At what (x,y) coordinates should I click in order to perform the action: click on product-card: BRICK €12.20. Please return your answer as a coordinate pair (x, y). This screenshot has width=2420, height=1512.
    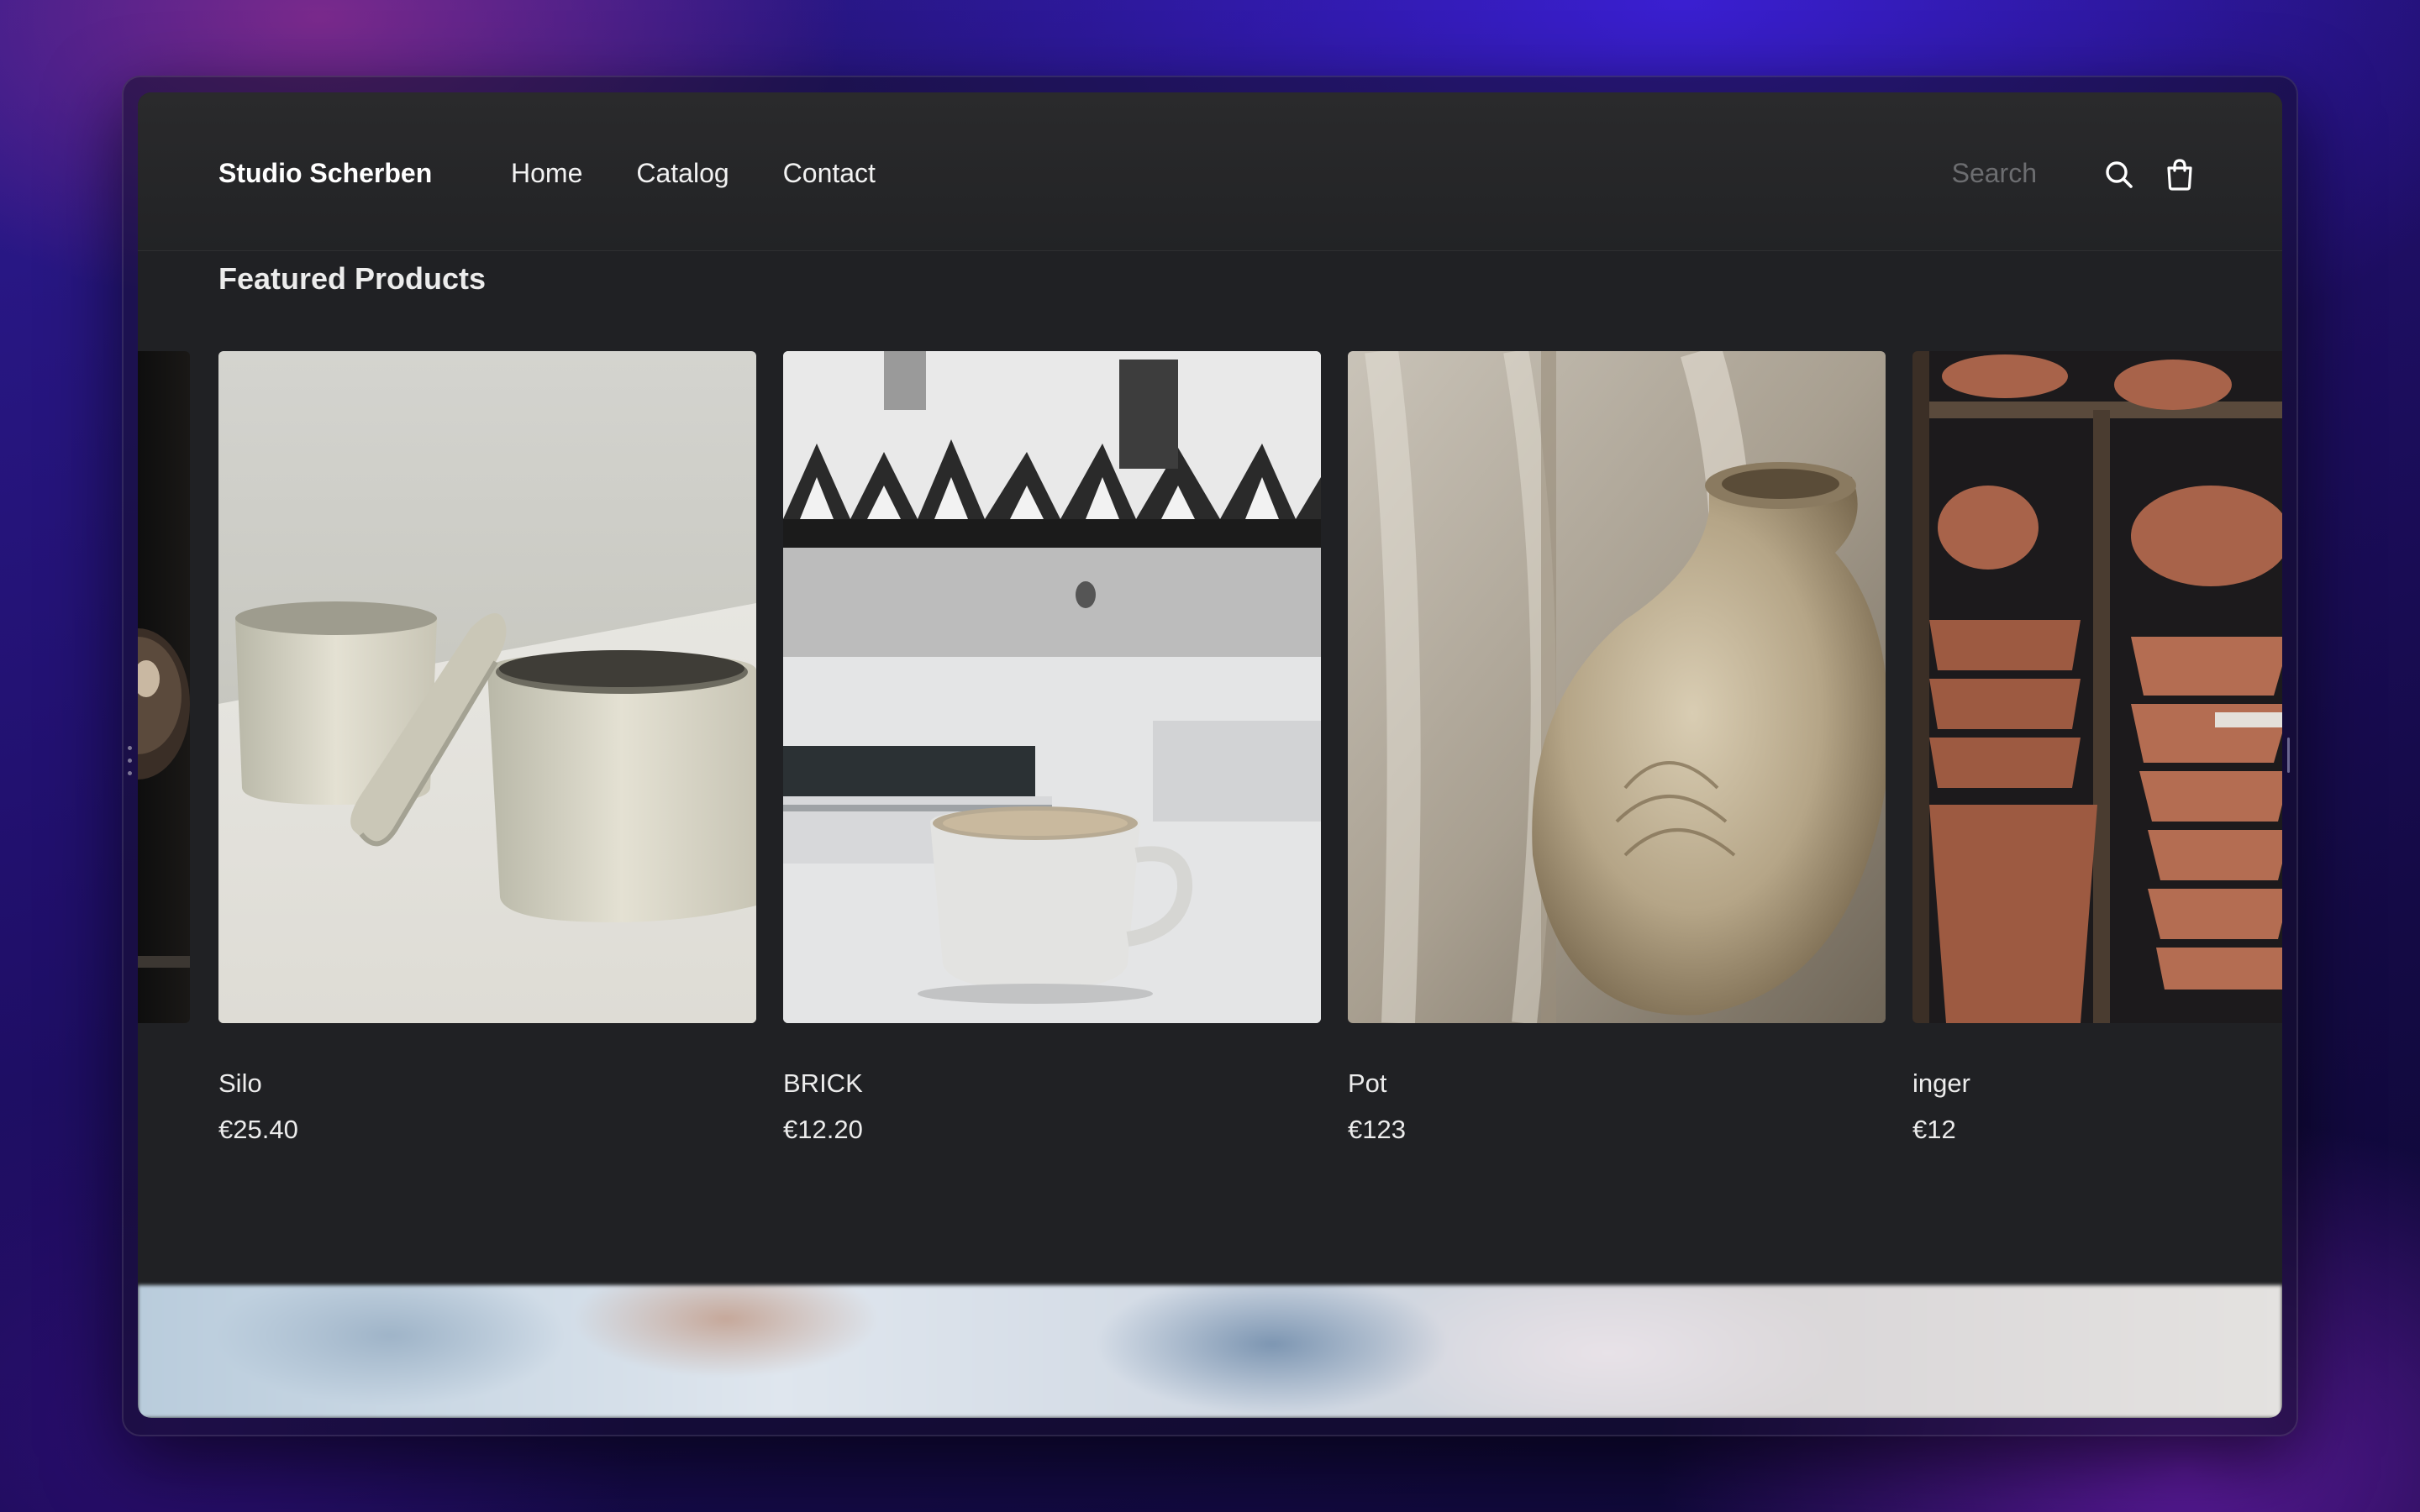
    Looking at the image, I should click on (1052, 746).